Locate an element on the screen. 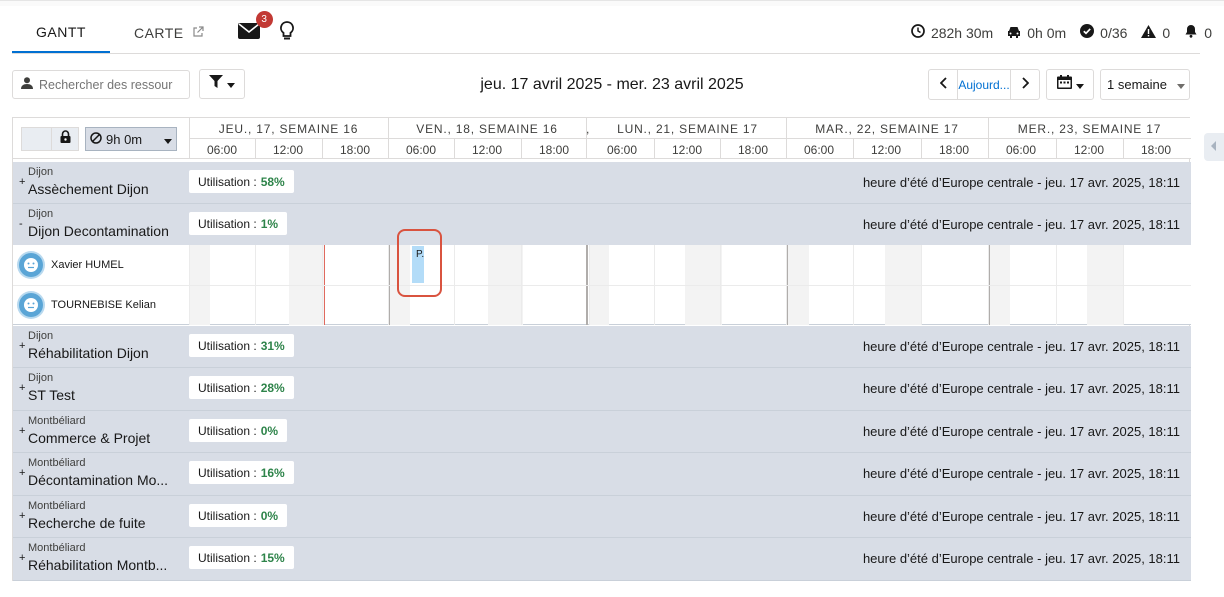  calendar-button is located at coordinates (1070, 84).